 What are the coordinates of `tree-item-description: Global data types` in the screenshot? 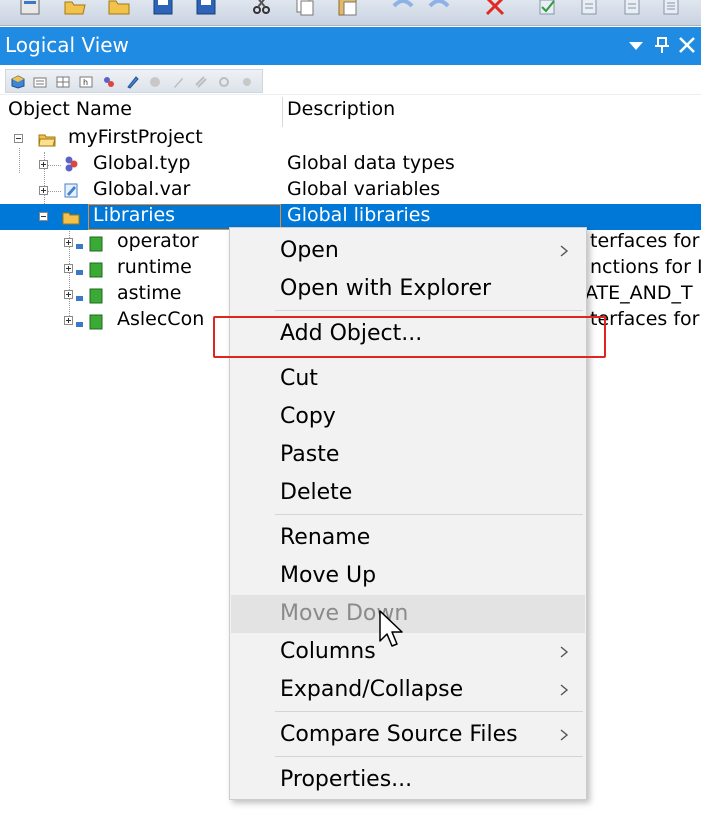 It's located at (371, 163).